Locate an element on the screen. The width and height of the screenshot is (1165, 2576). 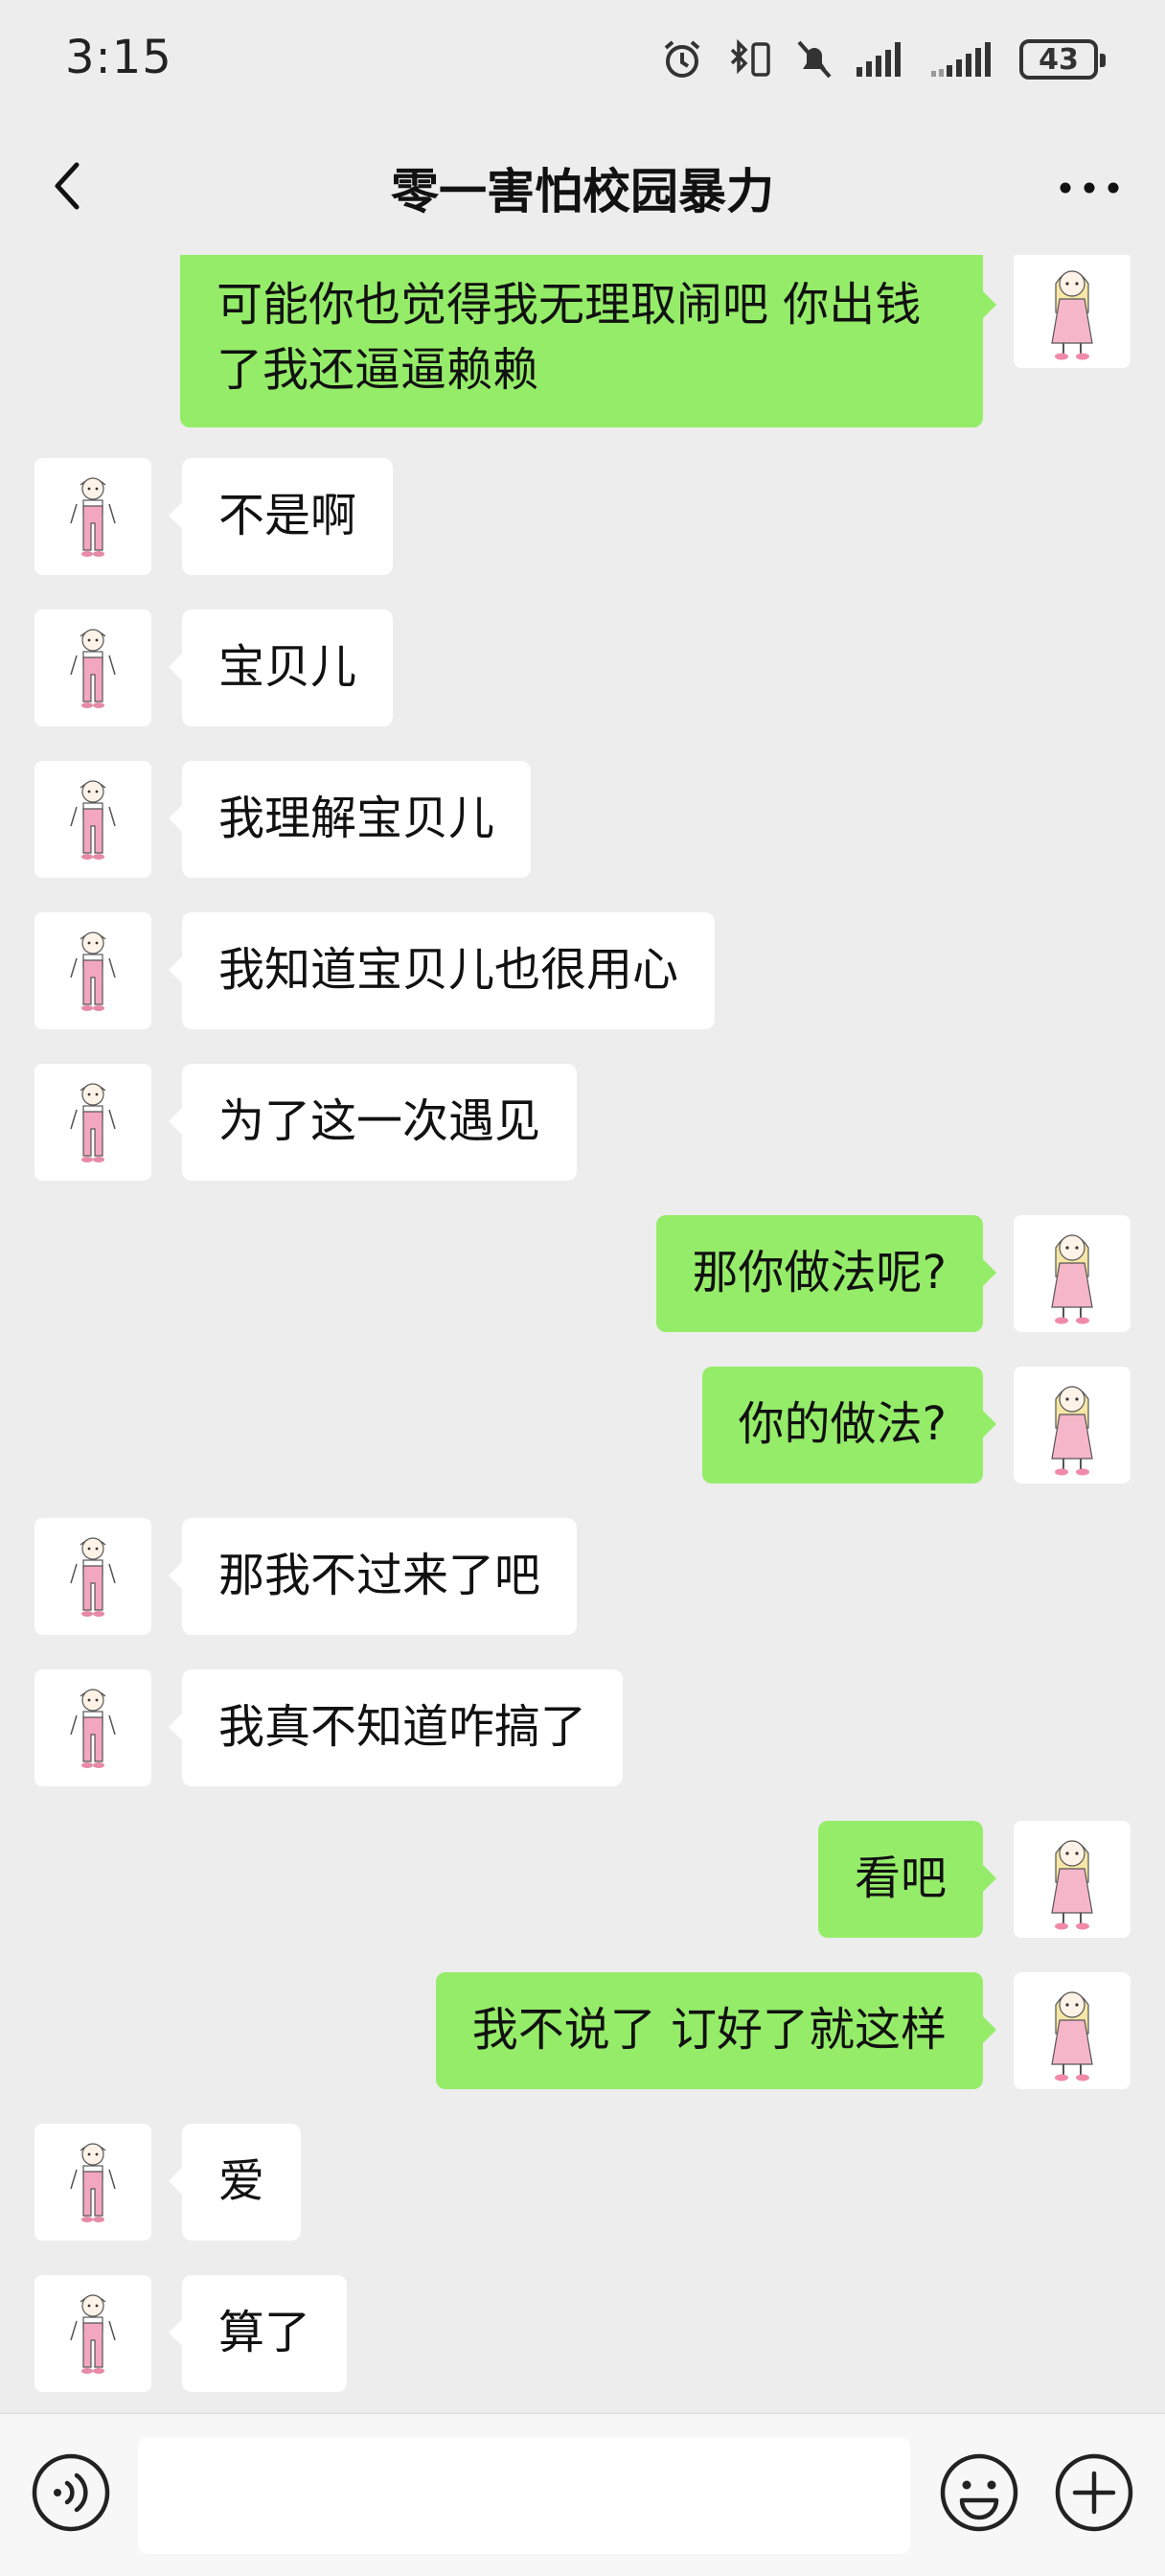
voice-icon is located at coordinates (71, 2492).